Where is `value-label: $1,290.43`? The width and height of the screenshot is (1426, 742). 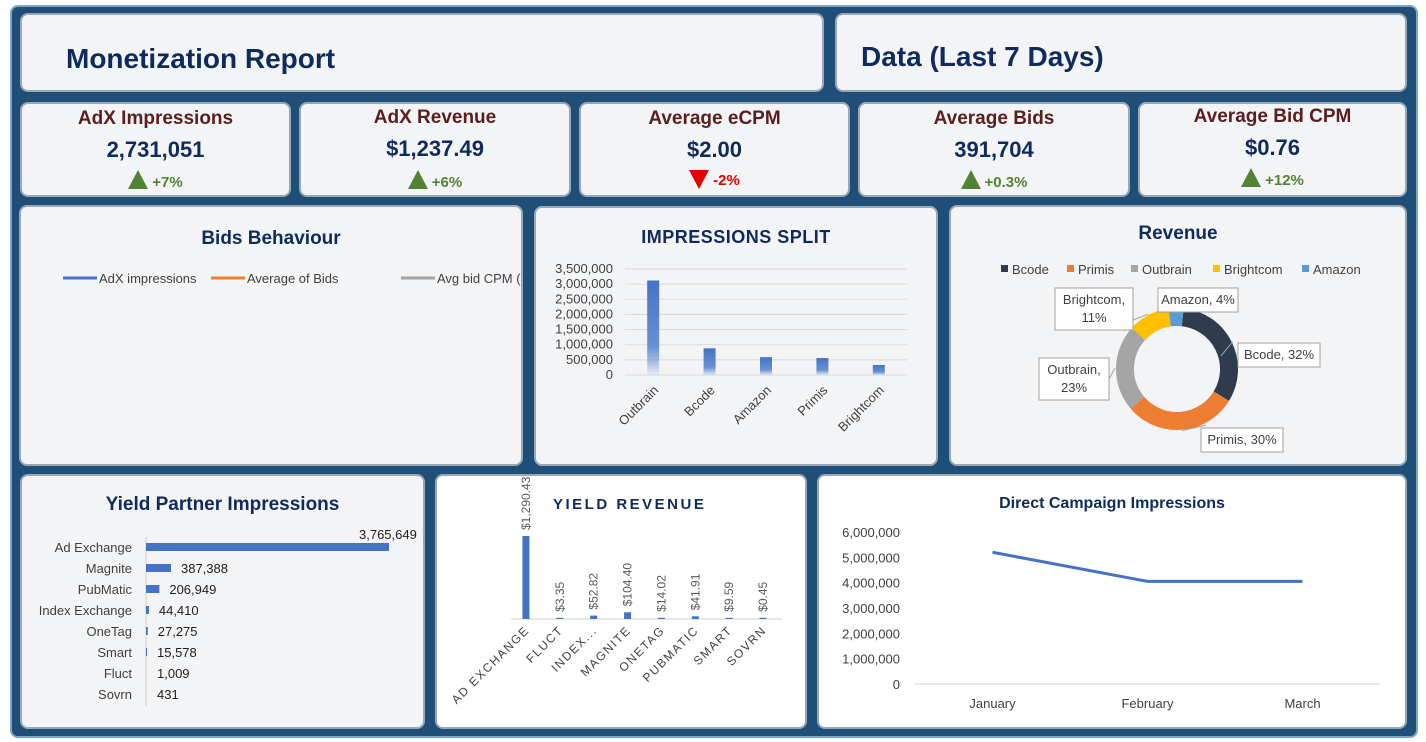 value-label: $1,290.43 is located at coordinates (526, 503).